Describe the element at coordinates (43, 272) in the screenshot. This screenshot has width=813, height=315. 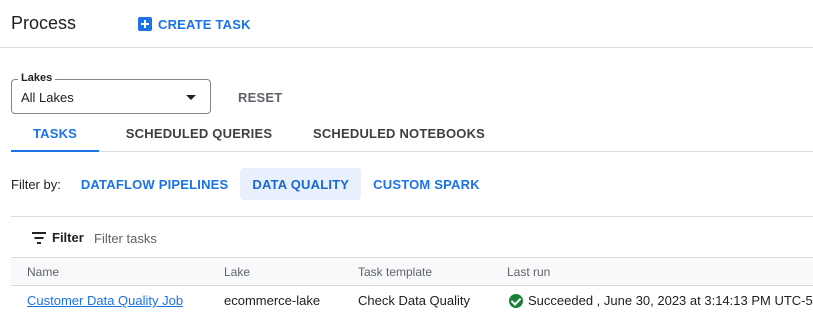
I see `column-header-name: Name` at that location.